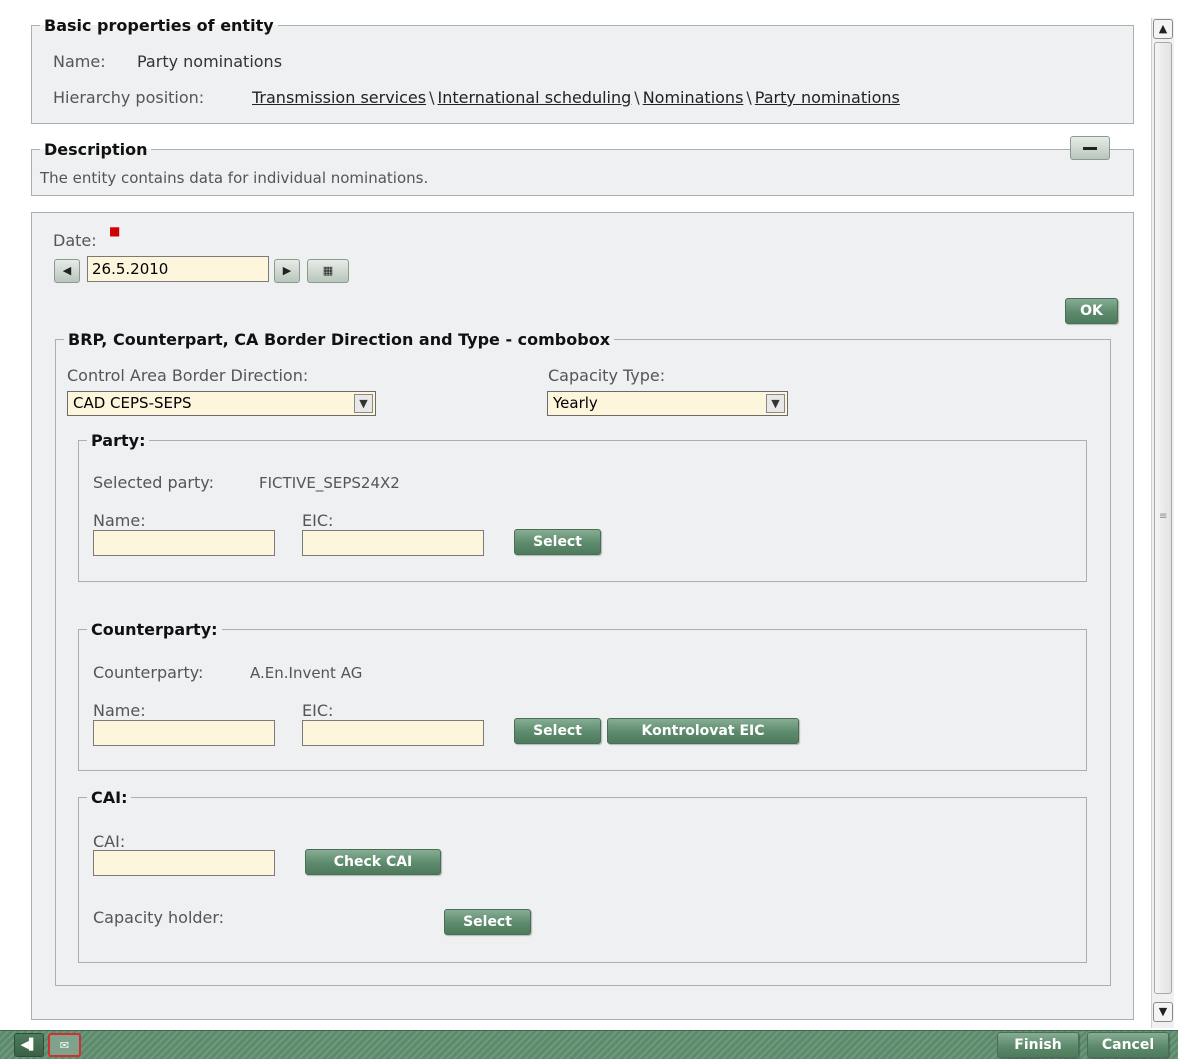 The width and height of the screenshot is (1178, 1059). I want to click on mail-icon: ✉, so click(64, 1045).